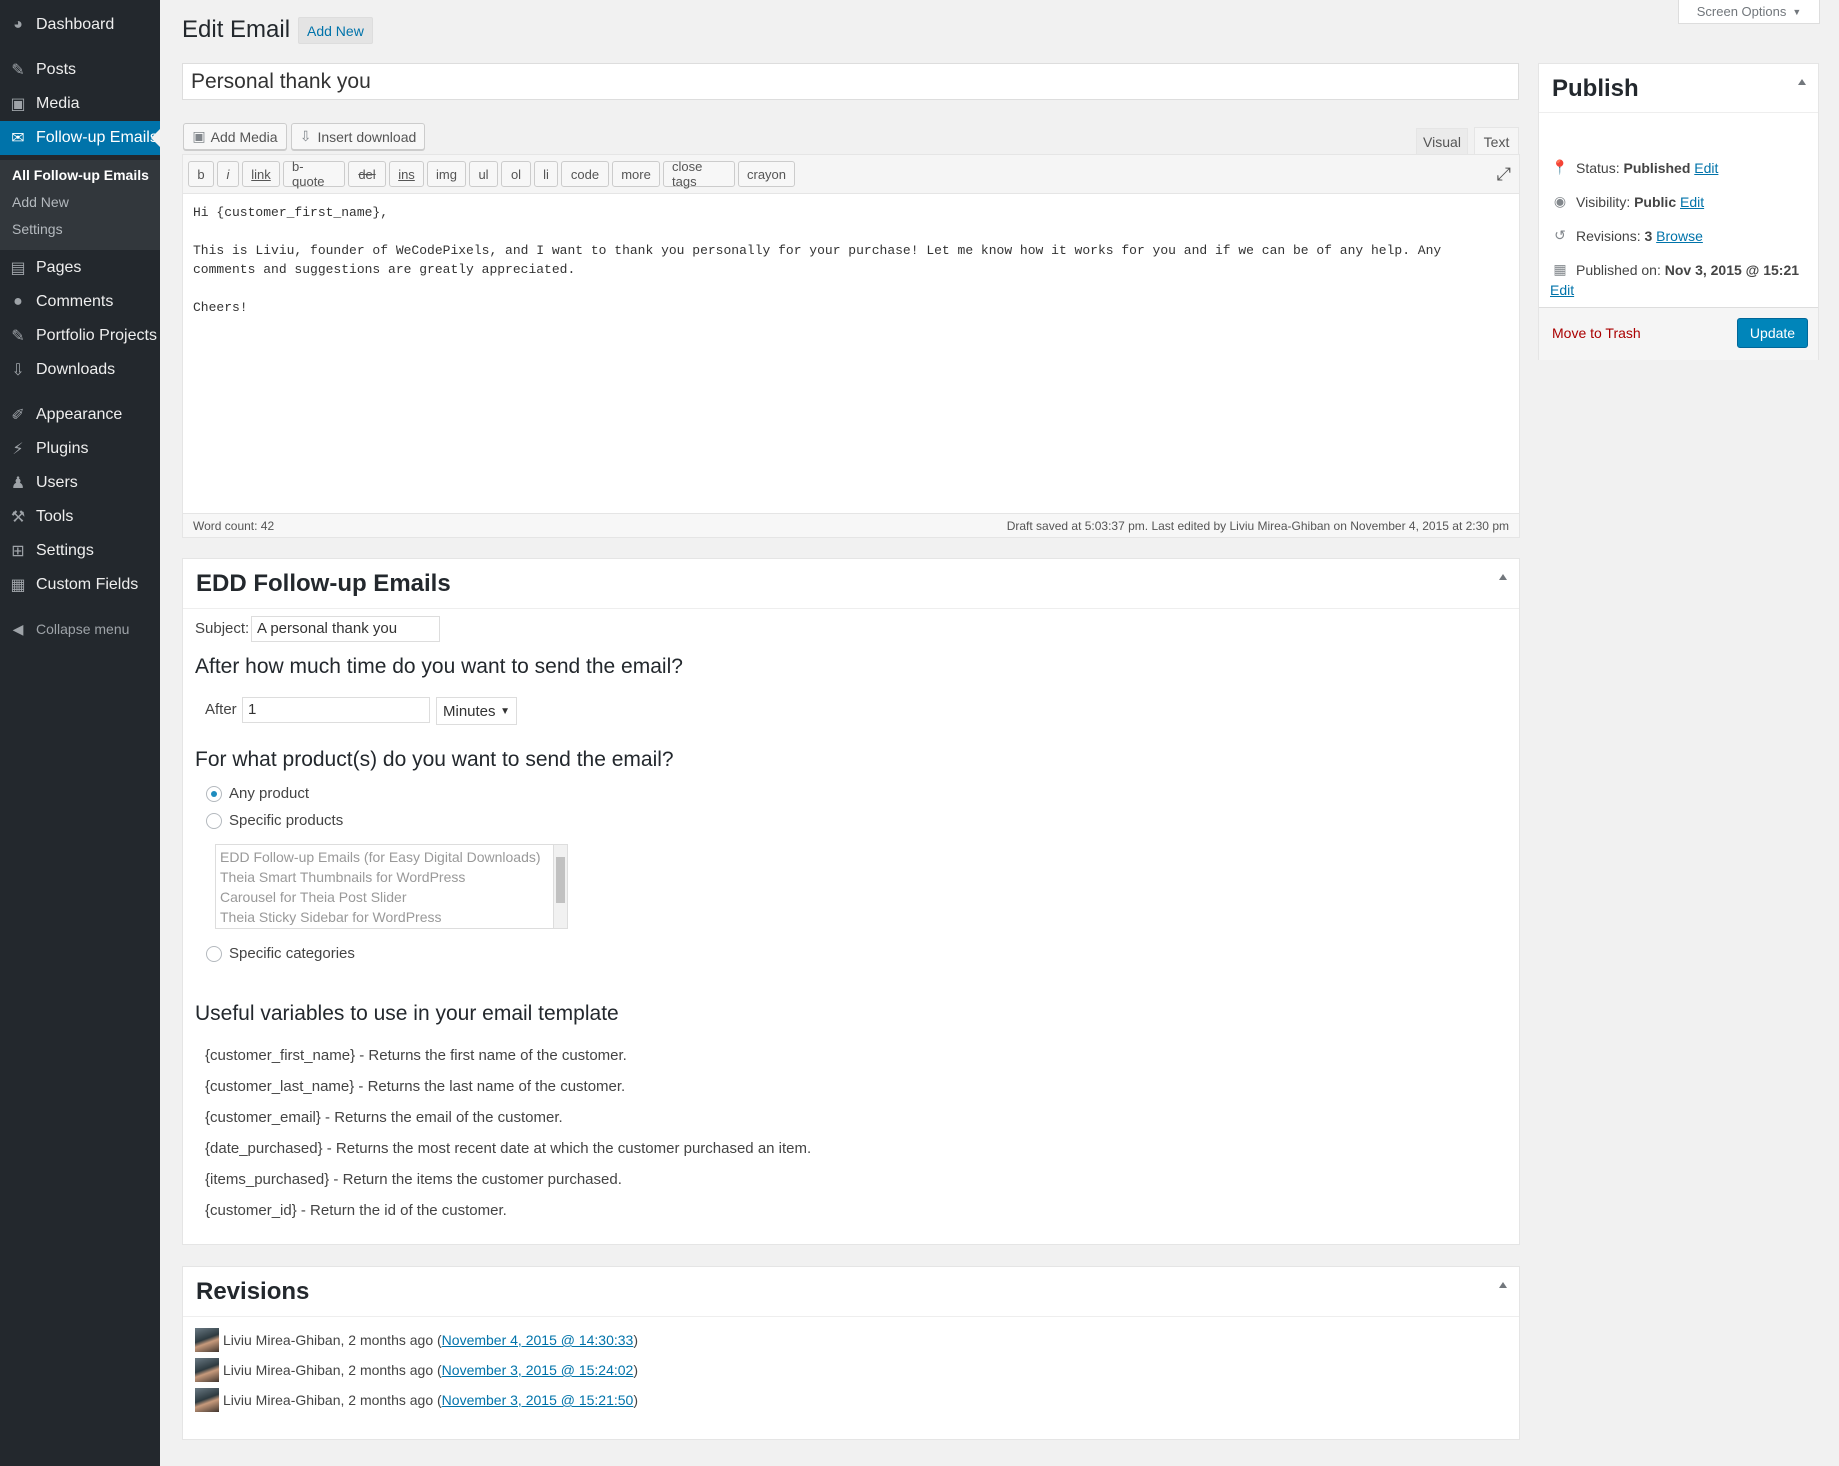 The width and height of the screenshot is (1839, 1466). Describe the element at coordinates (1603, 201) in the screenshot. I see `visibility-label: Visibility:` at that location.